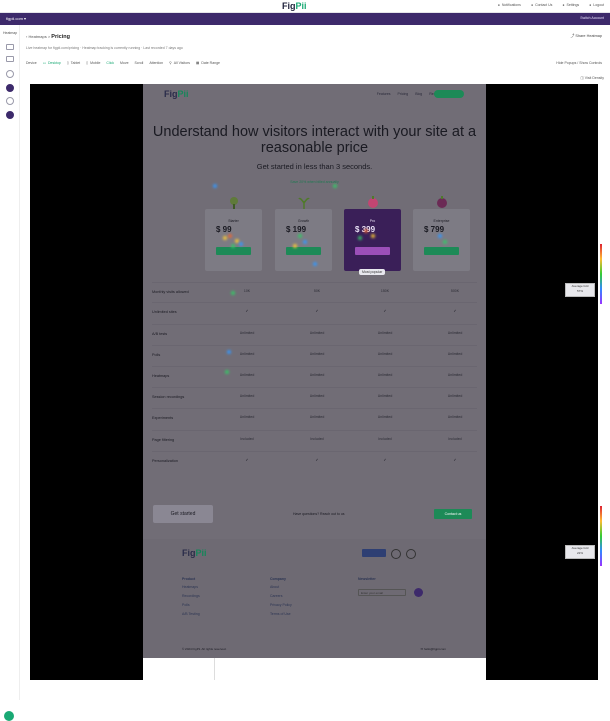 The width and height of the screenshot is (610, 721). I want to click on newsletter-submit-button, so click(418, 592).